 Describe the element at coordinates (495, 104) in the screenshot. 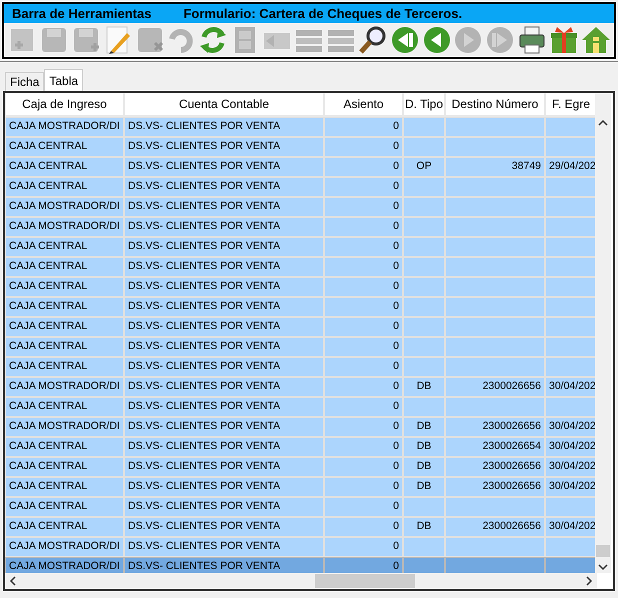

I see `column-header: Destino Número` at that location.